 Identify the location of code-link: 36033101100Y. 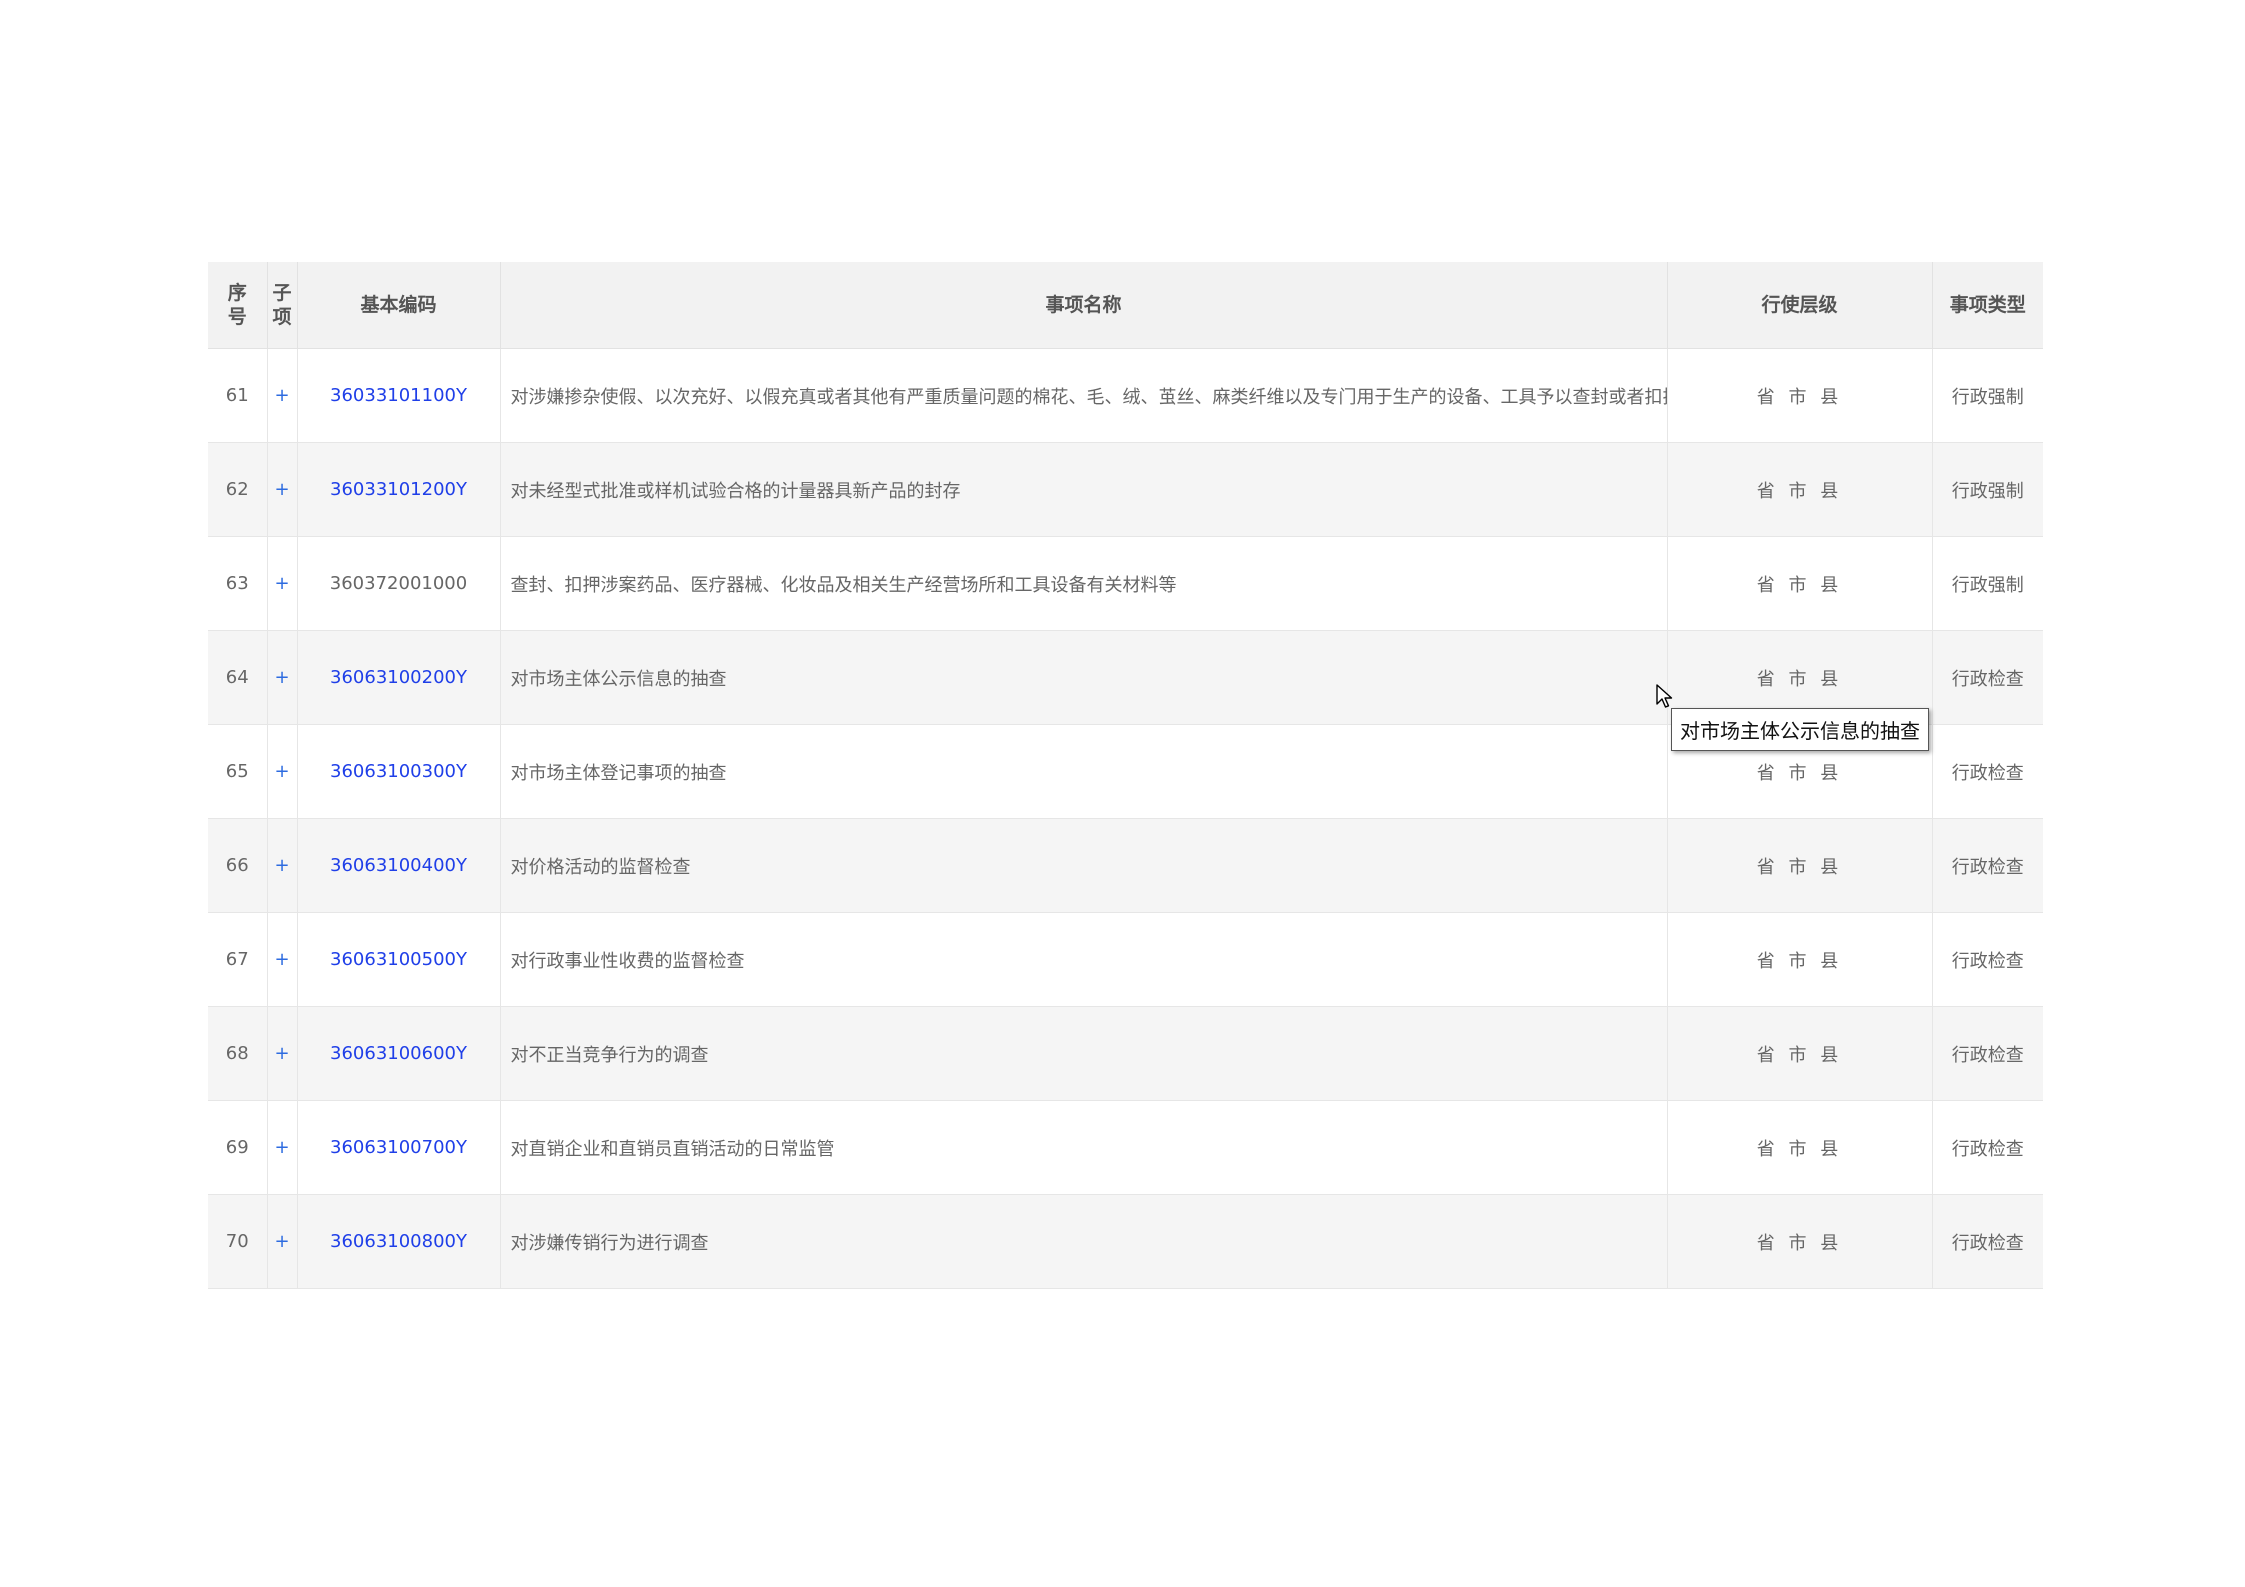
(398, 395).